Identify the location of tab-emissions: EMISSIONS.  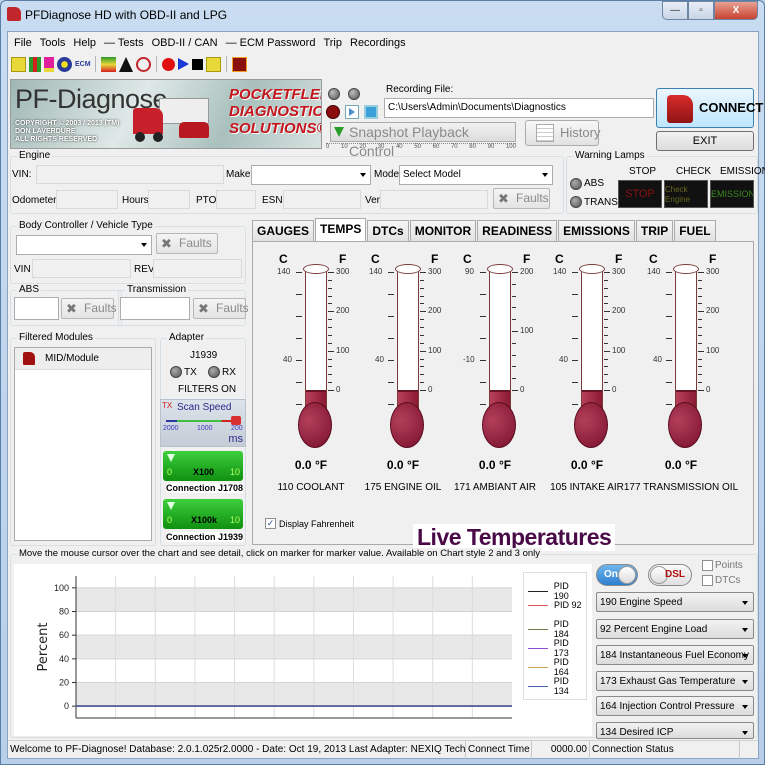
(596, 230).